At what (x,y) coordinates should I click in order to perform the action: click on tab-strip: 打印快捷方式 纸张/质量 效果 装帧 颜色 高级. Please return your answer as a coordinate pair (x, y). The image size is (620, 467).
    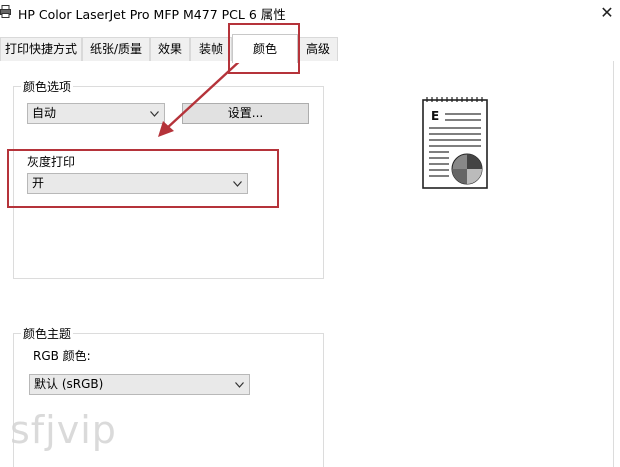
    Looking at the image, I should click on (310, 48).